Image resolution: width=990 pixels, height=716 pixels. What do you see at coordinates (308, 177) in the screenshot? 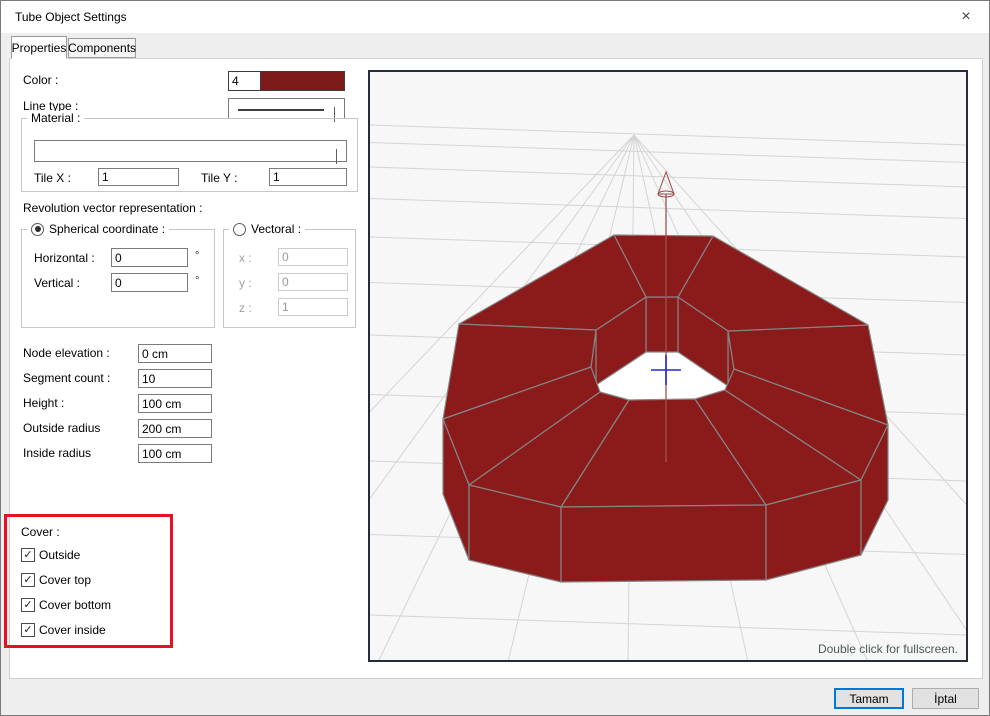
I see `tile-y-input` at bounding box center [308, 177].